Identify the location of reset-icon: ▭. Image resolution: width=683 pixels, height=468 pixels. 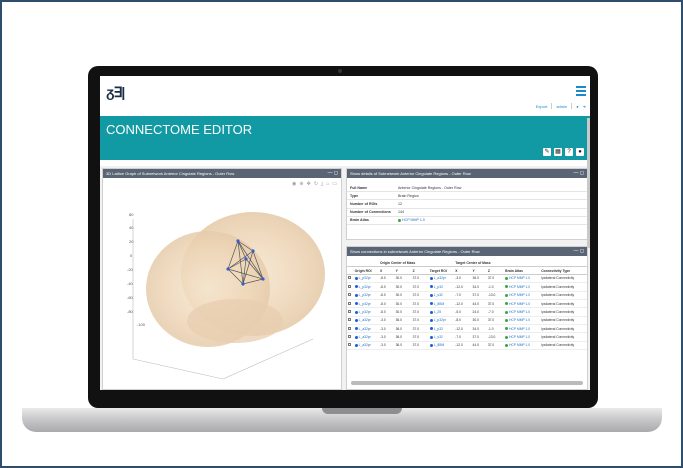
(334, 184).